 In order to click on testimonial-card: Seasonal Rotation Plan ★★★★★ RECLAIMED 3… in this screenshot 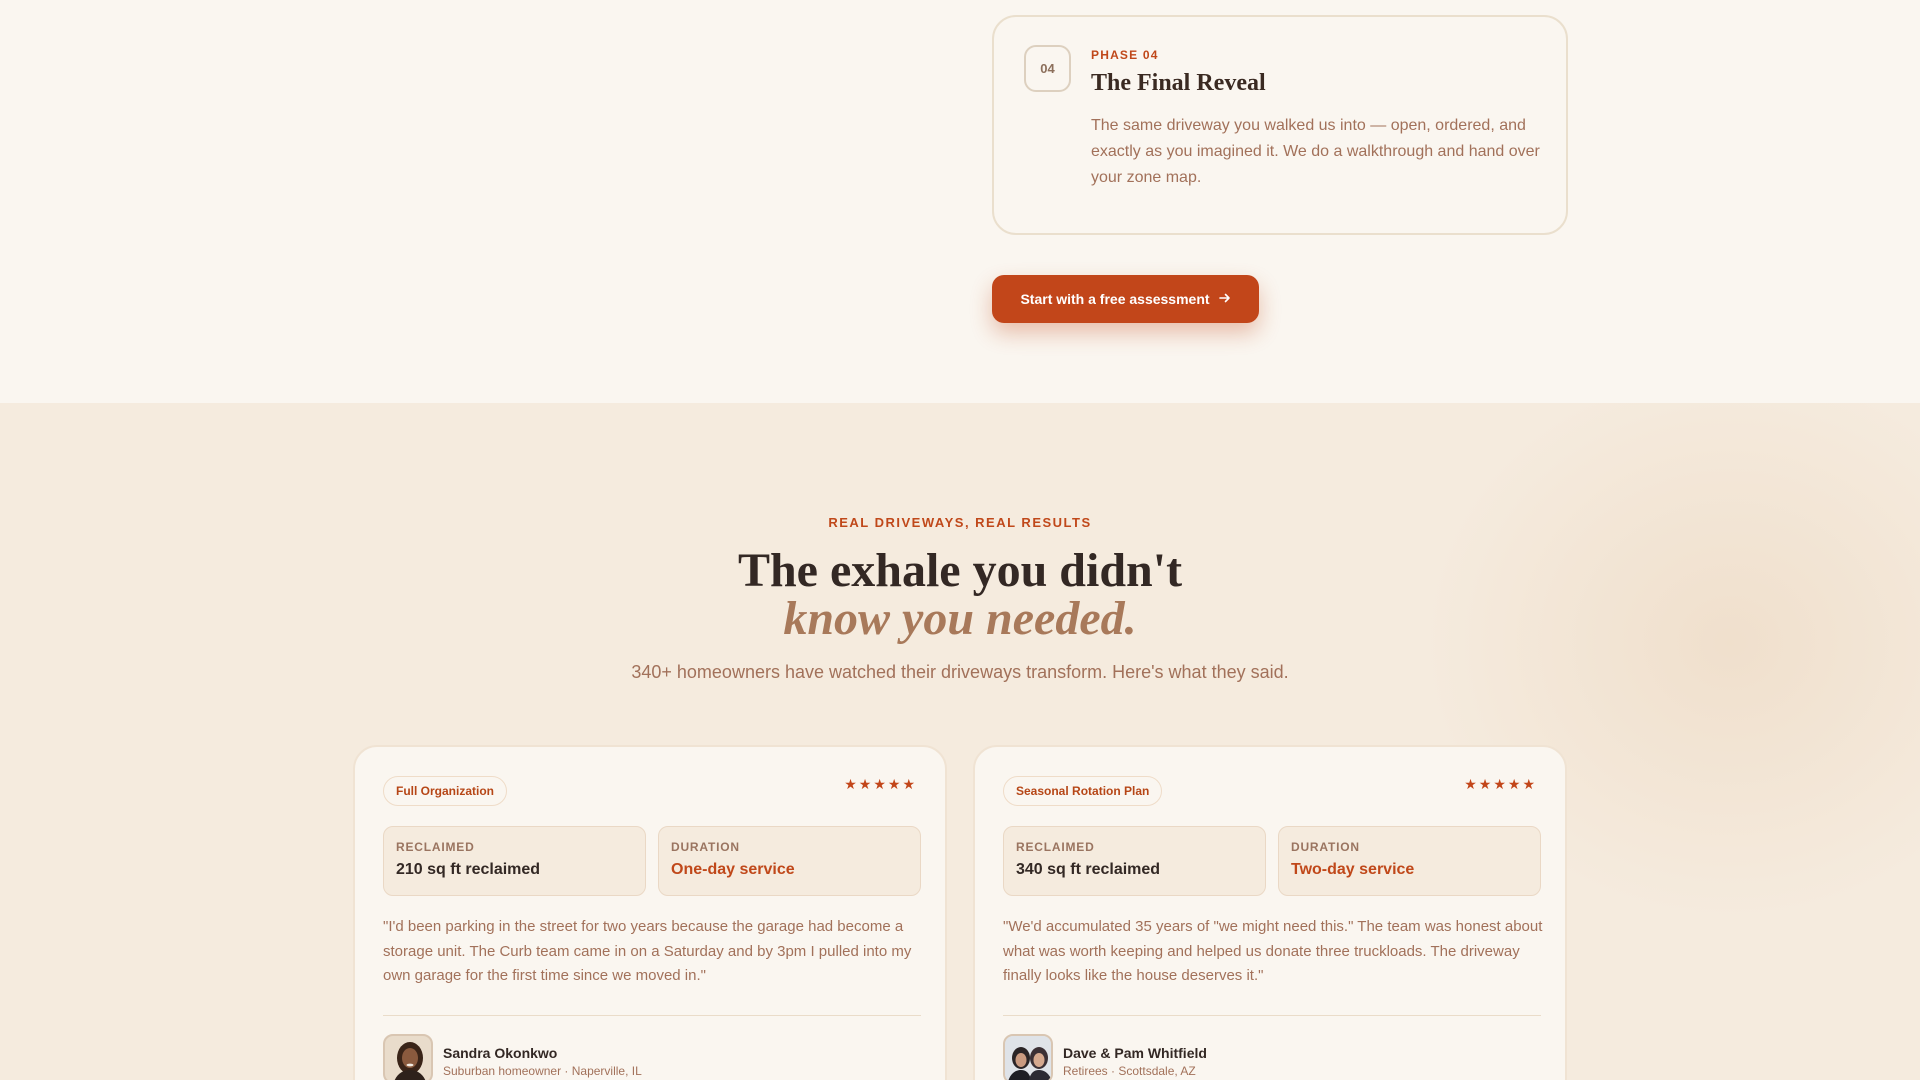, I will do `click(1270, 912)`.